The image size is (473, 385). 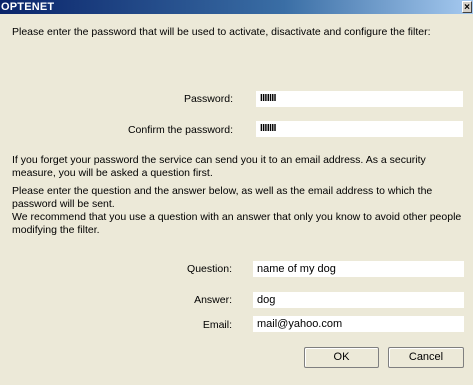 I want to click on cancel-button: Cancel, so click(x=426, y=357).